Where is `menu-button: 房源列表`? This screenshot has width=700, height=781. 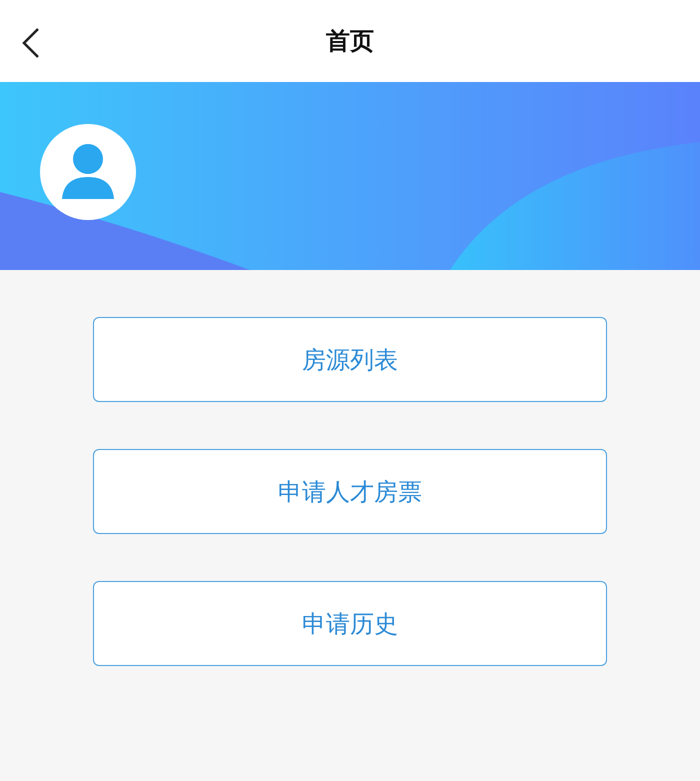
menu-button: 房源列表 is located at coordinates (350, 359).